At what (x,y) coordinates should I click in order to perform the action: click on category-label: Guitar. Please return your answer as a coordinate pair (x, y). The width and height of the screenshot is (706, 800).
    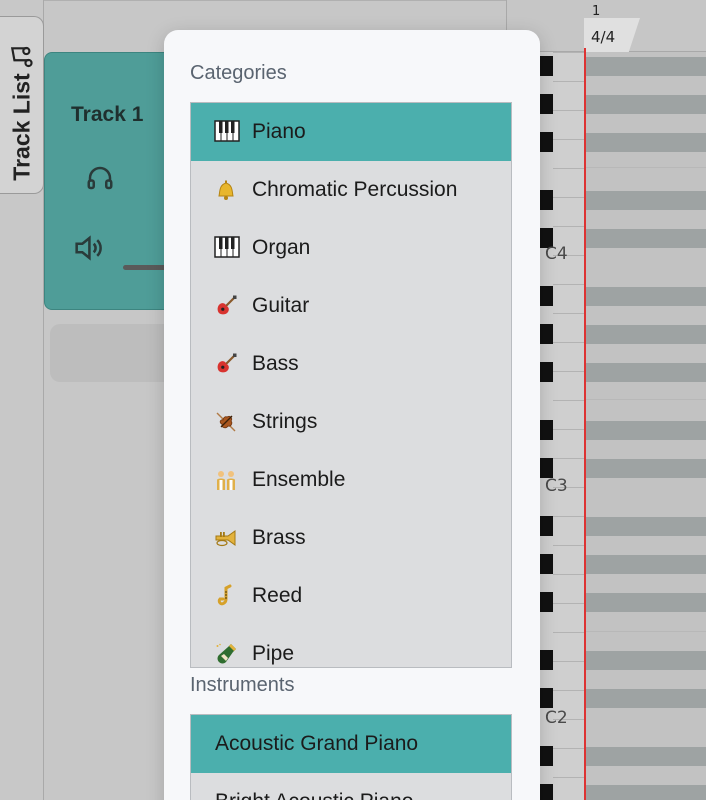
    Looking at the image, I should click on (281, 305).